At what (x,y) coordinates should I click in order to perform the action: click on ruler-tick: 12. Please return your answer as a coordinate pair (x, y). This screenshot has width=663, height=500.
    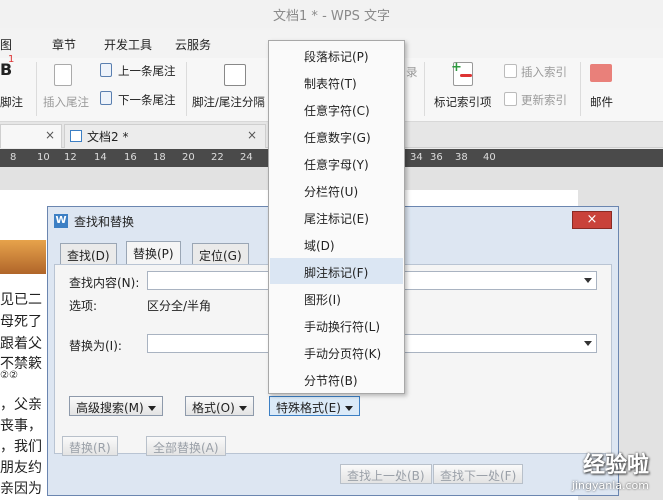
    Looking at the image, I should click on (70, 157).